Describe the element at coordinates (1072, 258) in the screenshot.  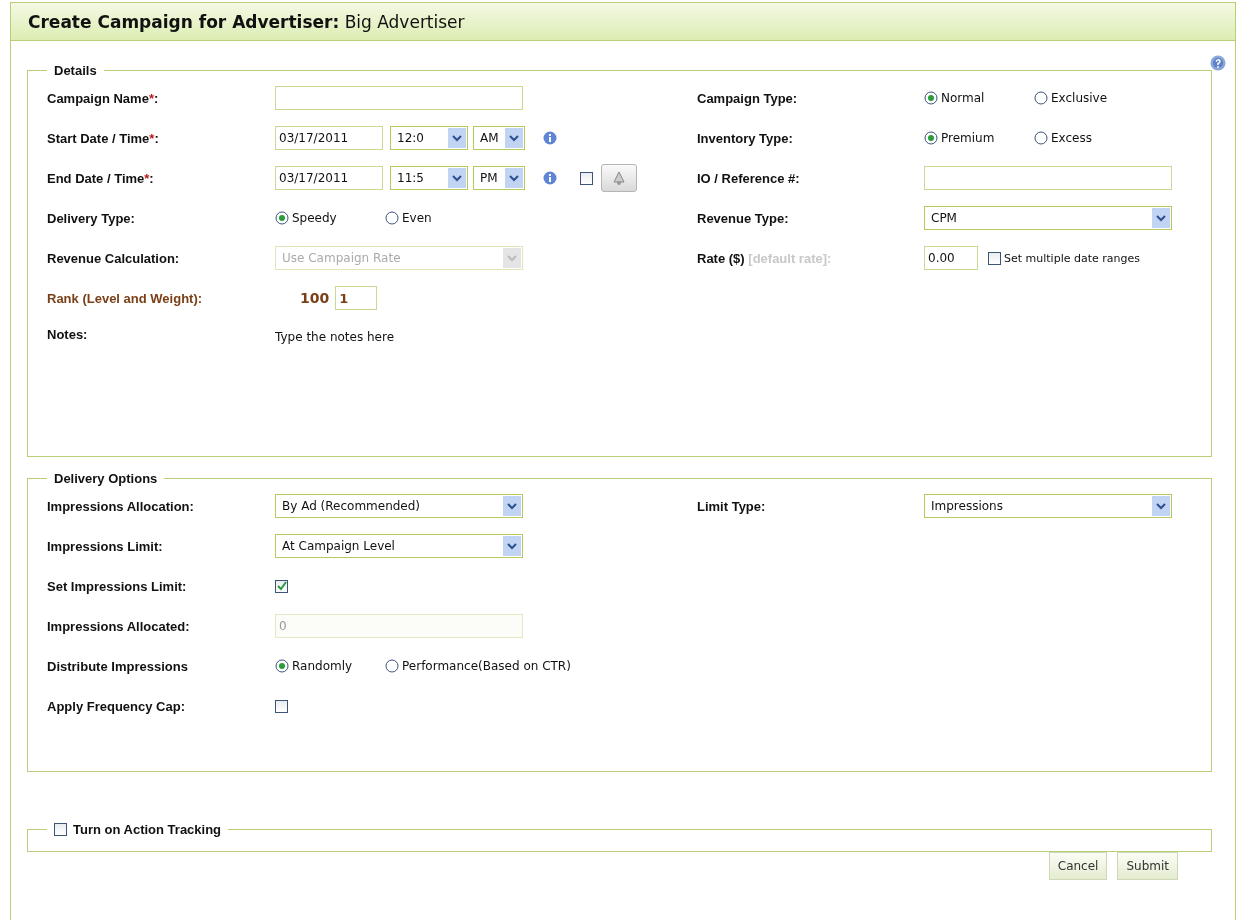
I see `option-label: Set multiple date ranges` at that location.